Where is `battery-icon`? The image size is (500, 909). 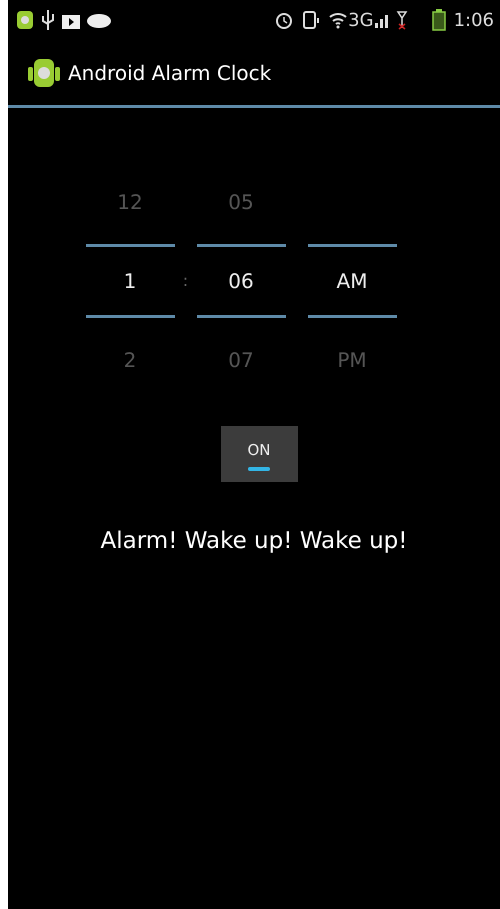
battery-icon is located at coordinates (439, 20).